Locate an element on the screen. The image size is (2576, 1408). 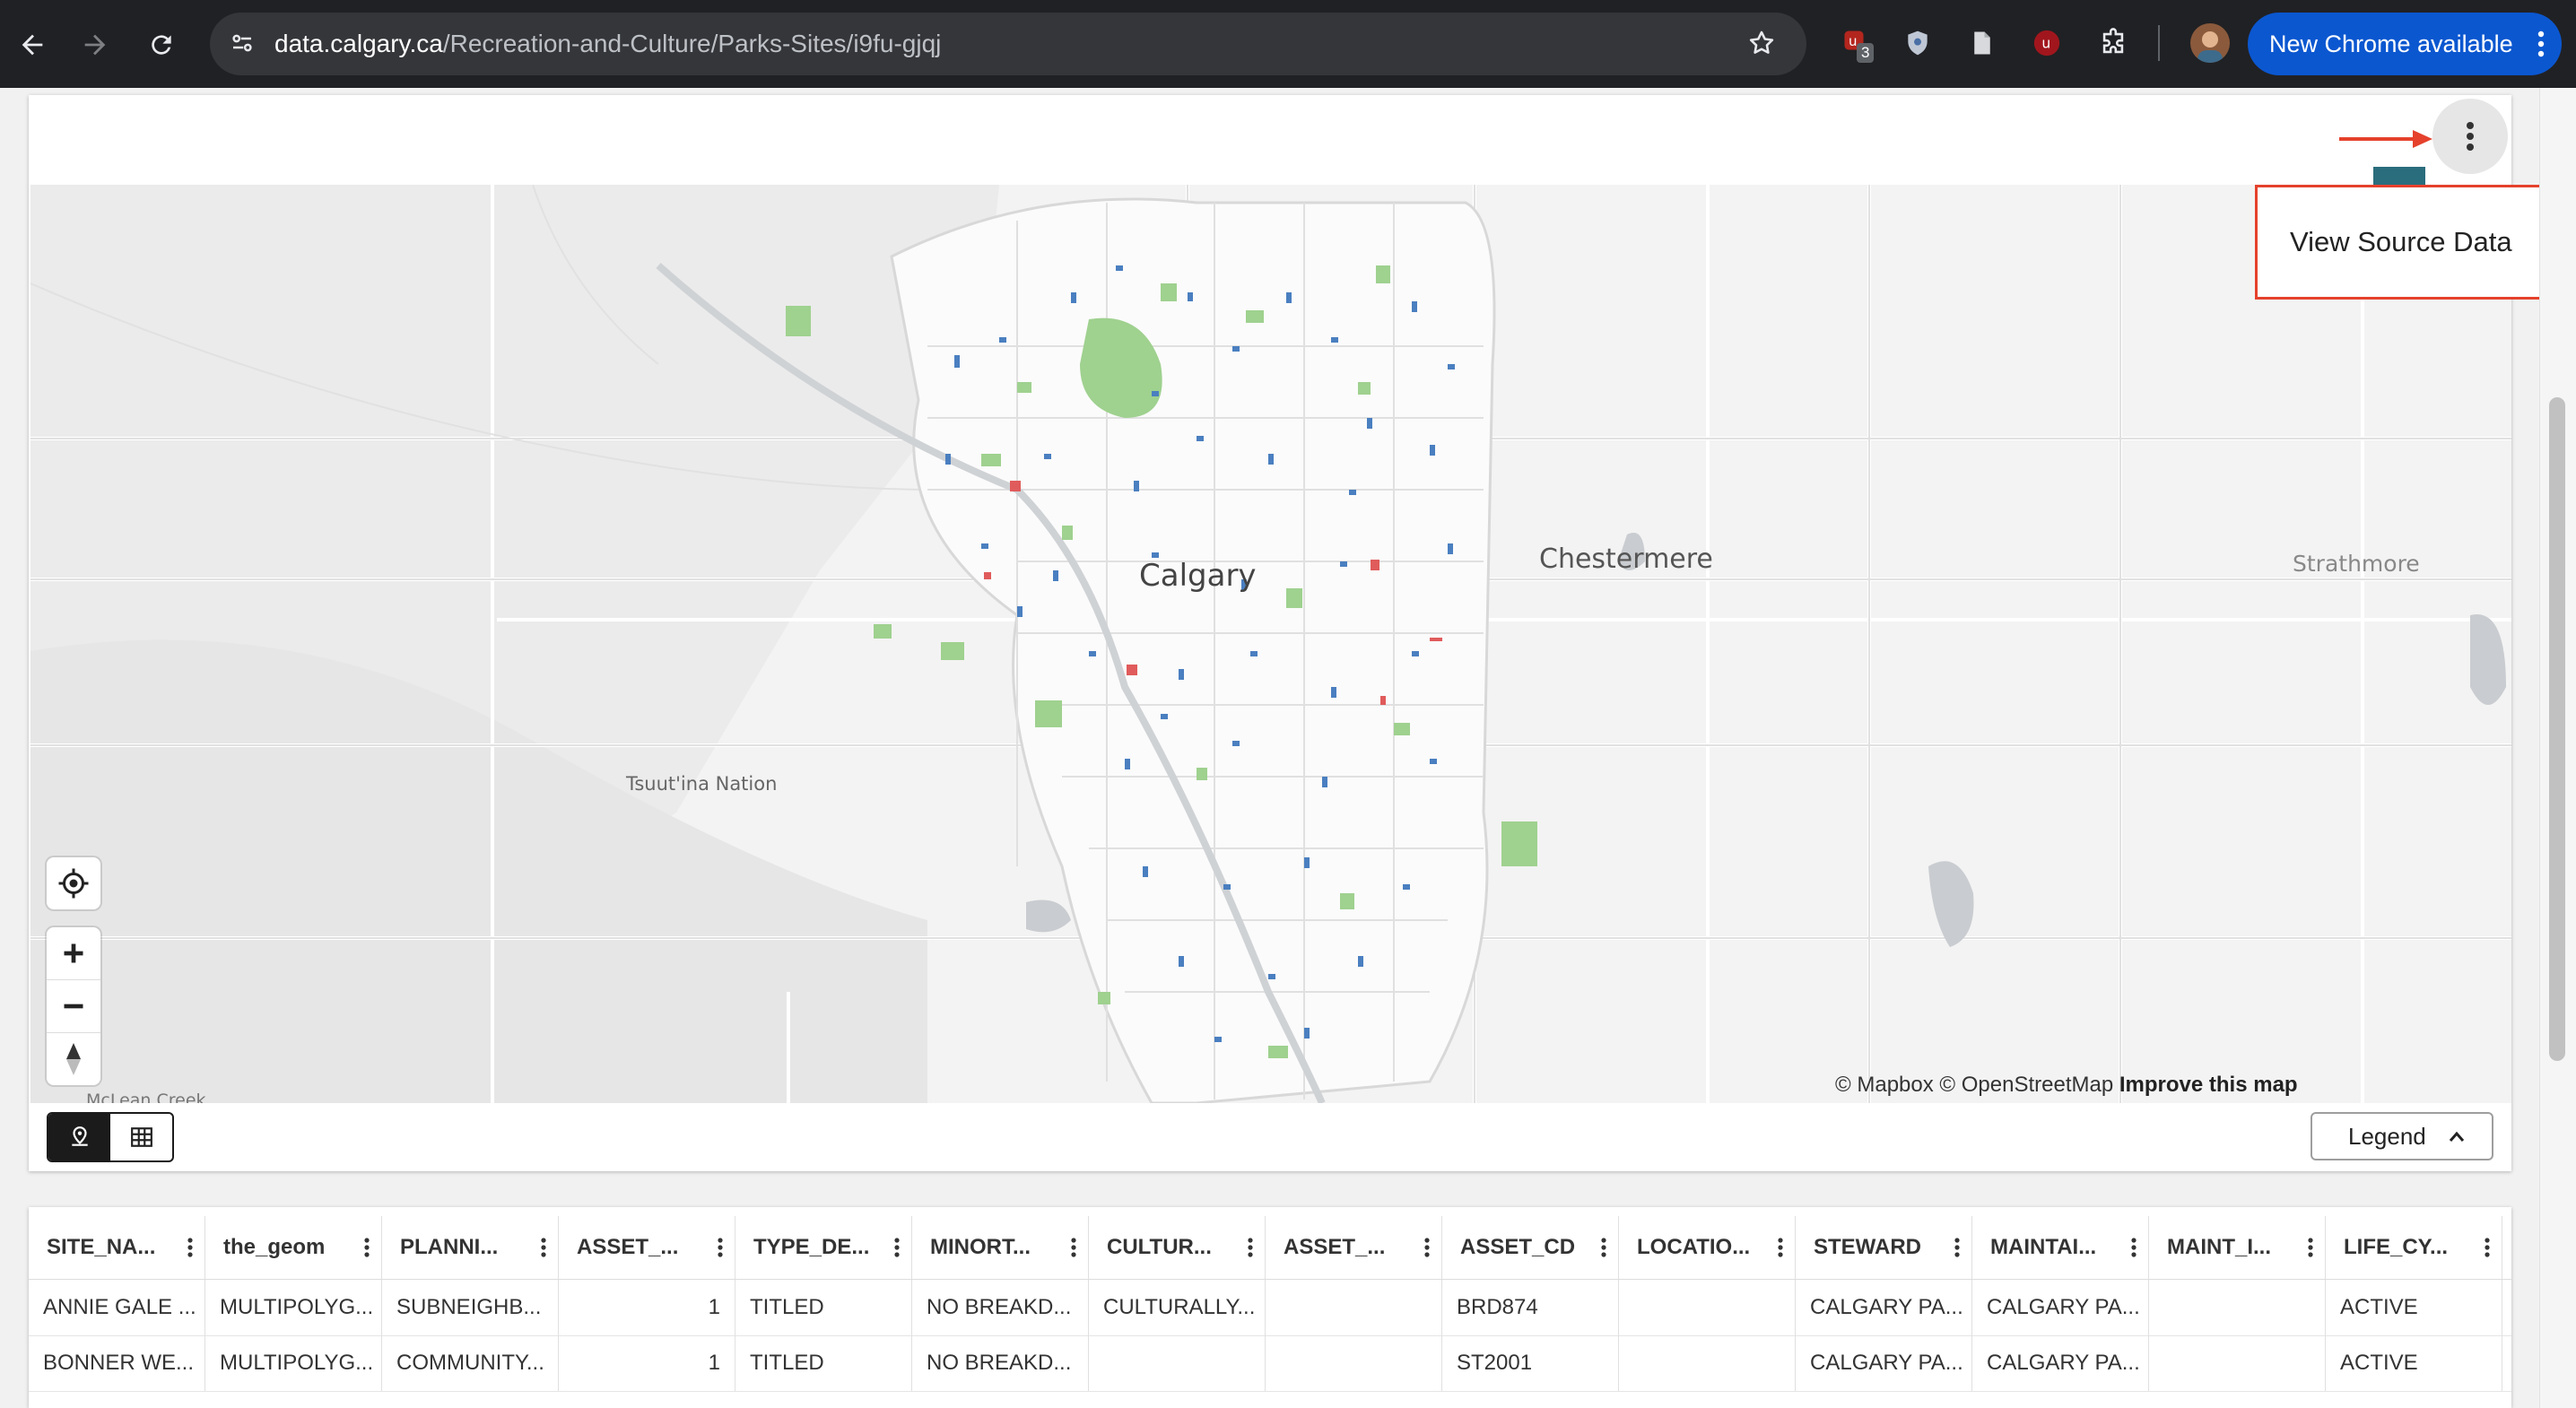
table-view-button is located at coordinates (141, 1137).